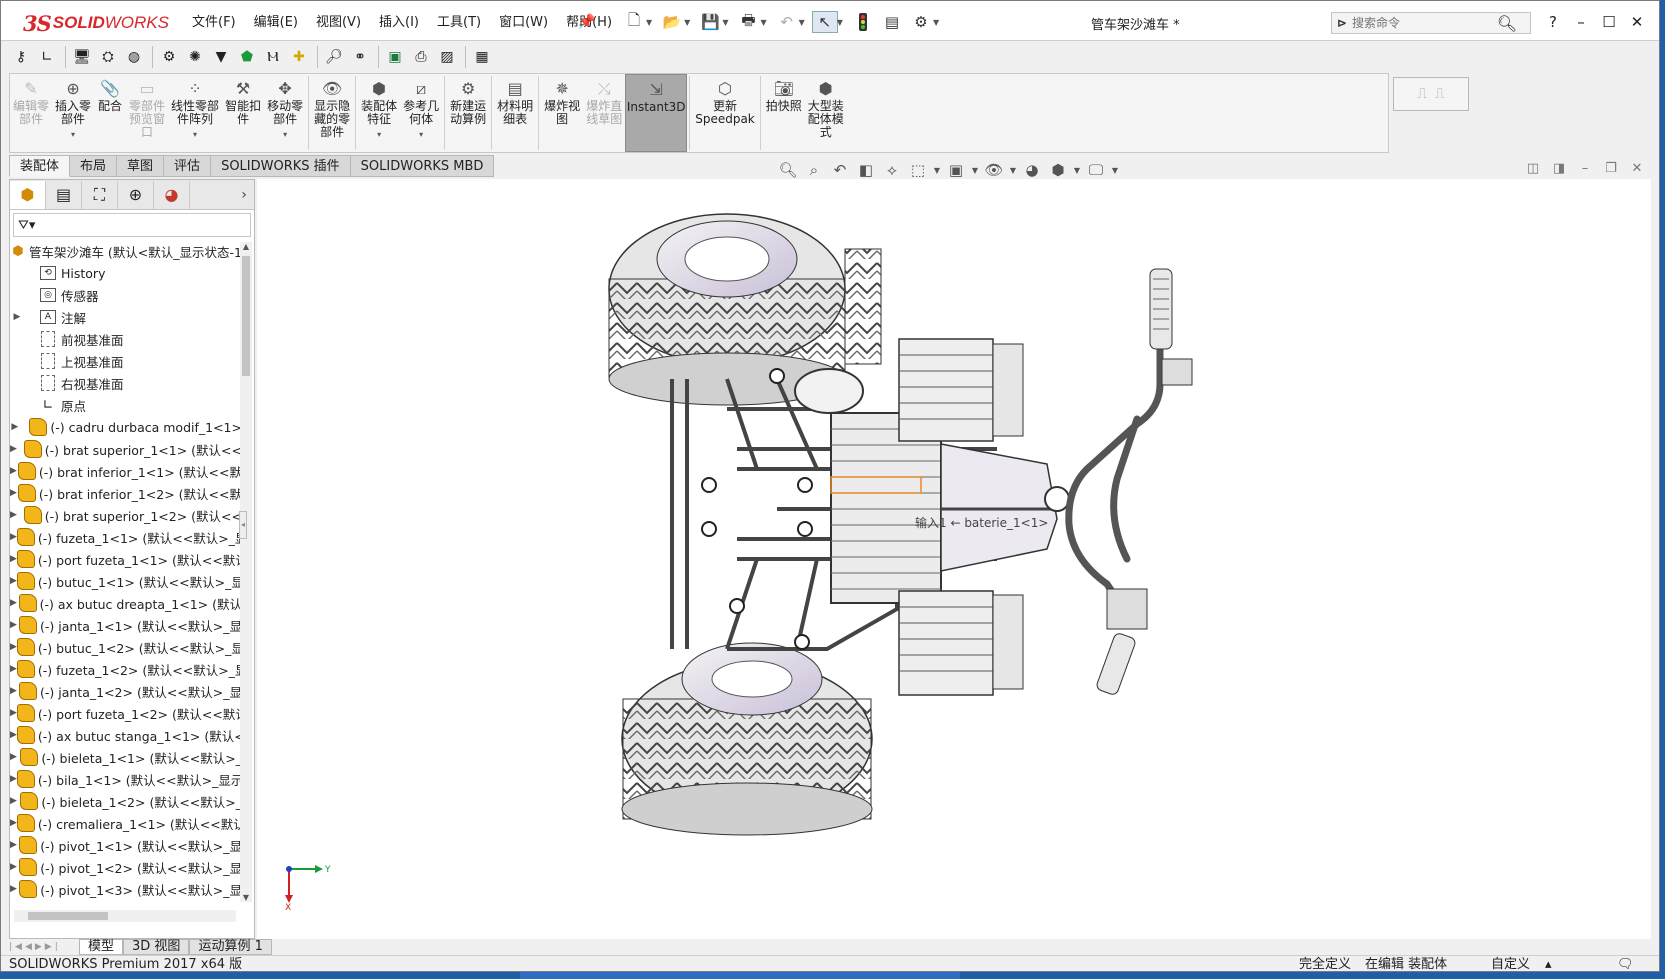 This screenshot has width=1665, height=979. Describe the element at coordinates (26, 225) in the screenshot. I see `filter-funnel-icon: ⛛▾` at that location.